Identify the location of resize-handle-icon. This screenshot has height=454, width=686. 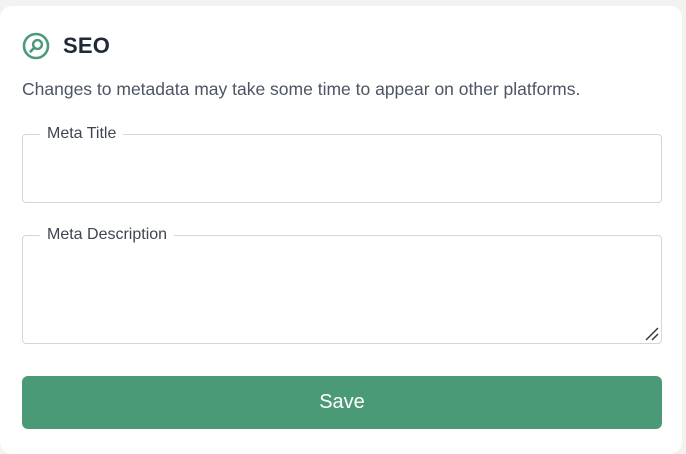
(651, 333).